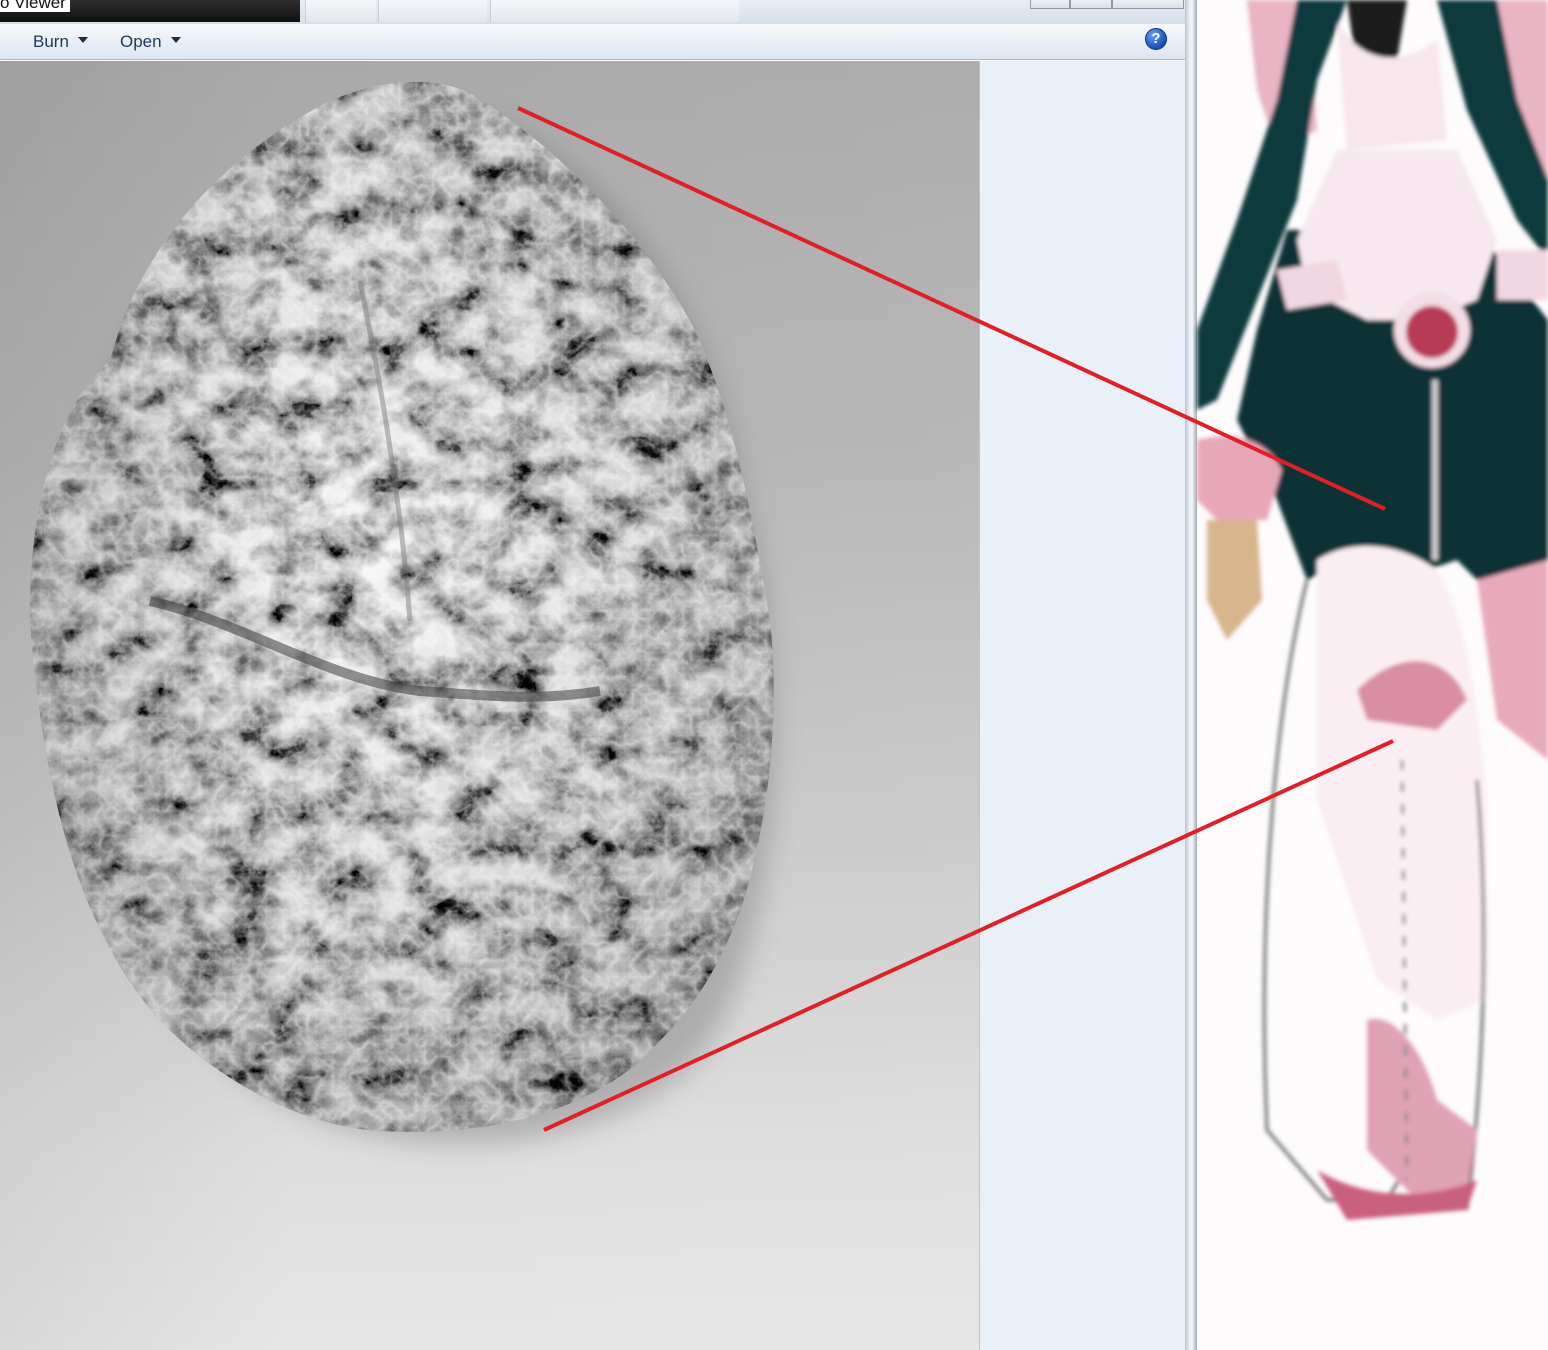 The width and height of the screenshot is (1548, 1350). What do you see at coordinates (592, 42) in the screenshot?
I see `command-bar: Burn Open` at bounding box center [592, 42].